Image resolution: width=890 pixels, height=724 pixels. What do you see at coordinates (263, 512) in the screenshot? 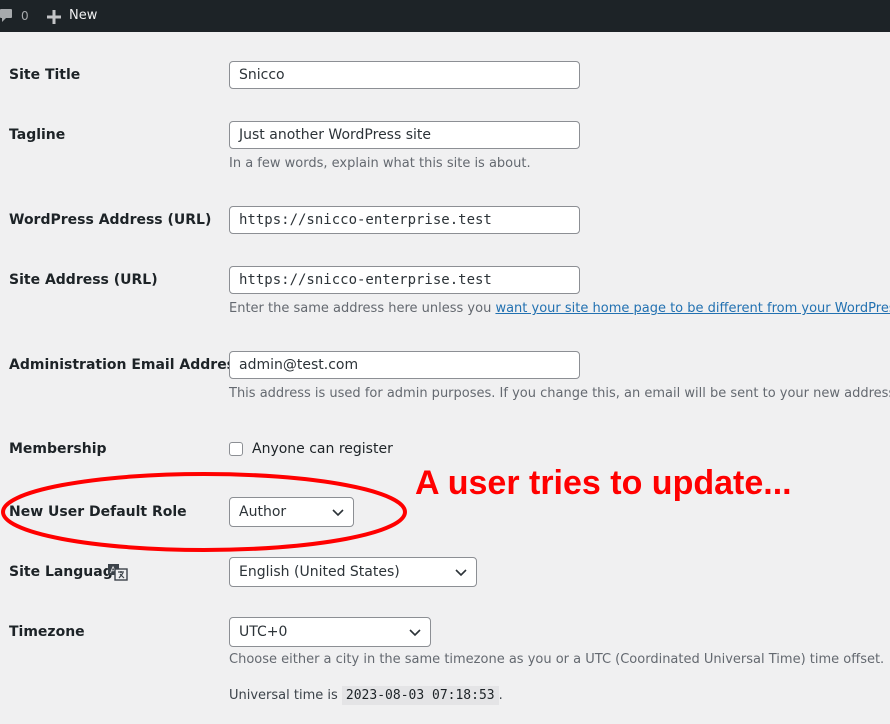
I see `default-role-value: Author` at bounding box center [263, 512].